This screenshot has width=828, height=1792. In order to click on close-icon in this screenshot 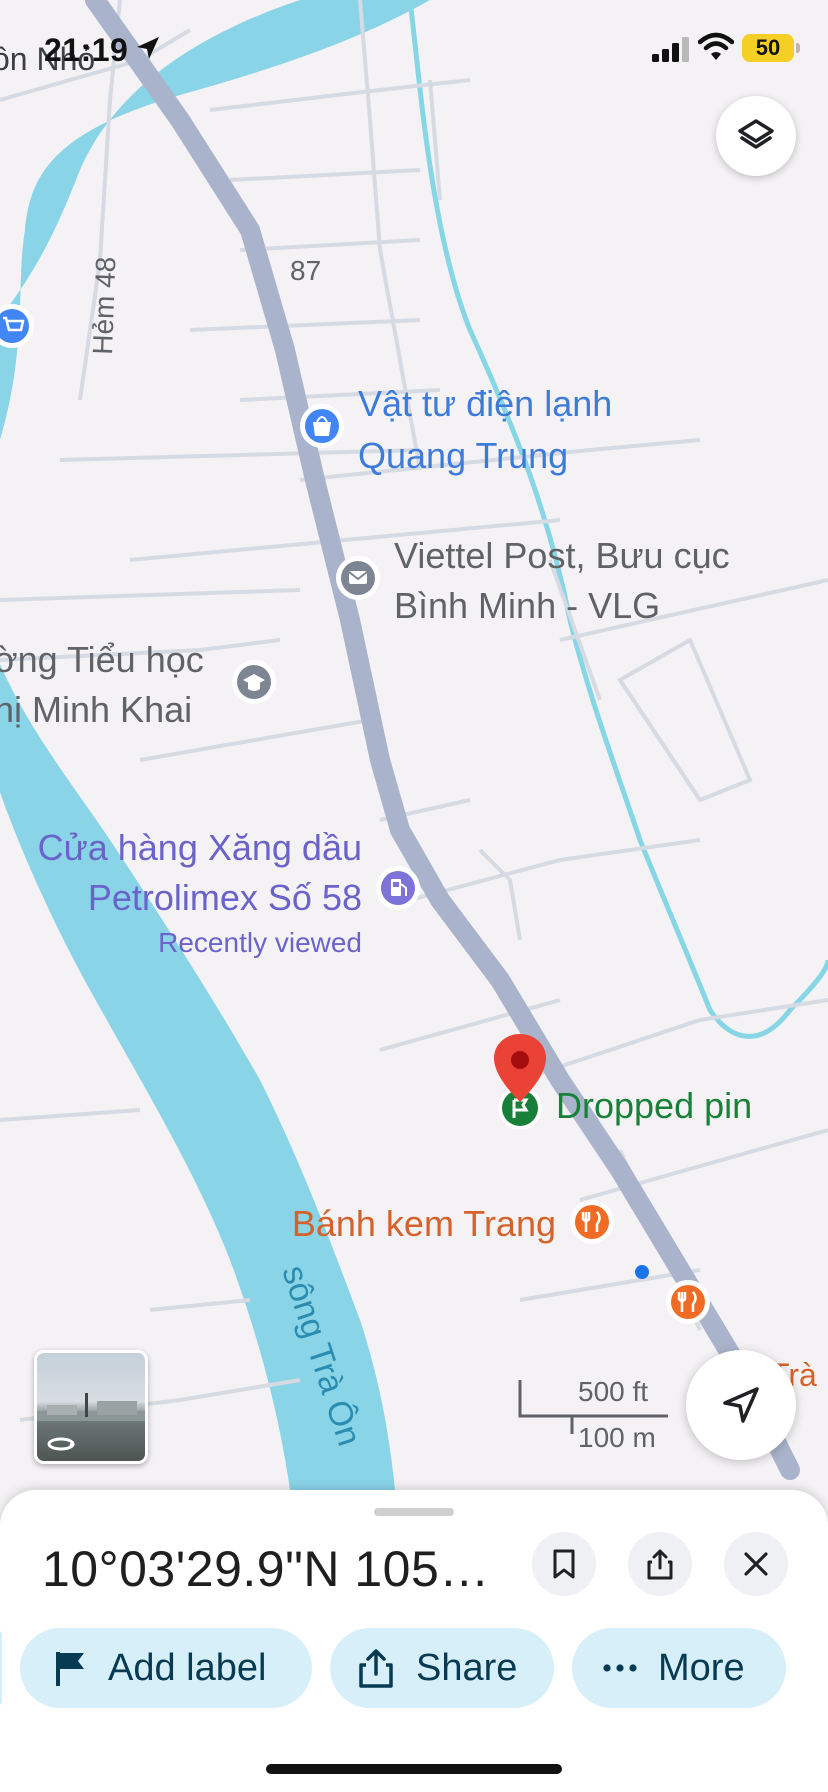, I will do `click(756, 1564)`.